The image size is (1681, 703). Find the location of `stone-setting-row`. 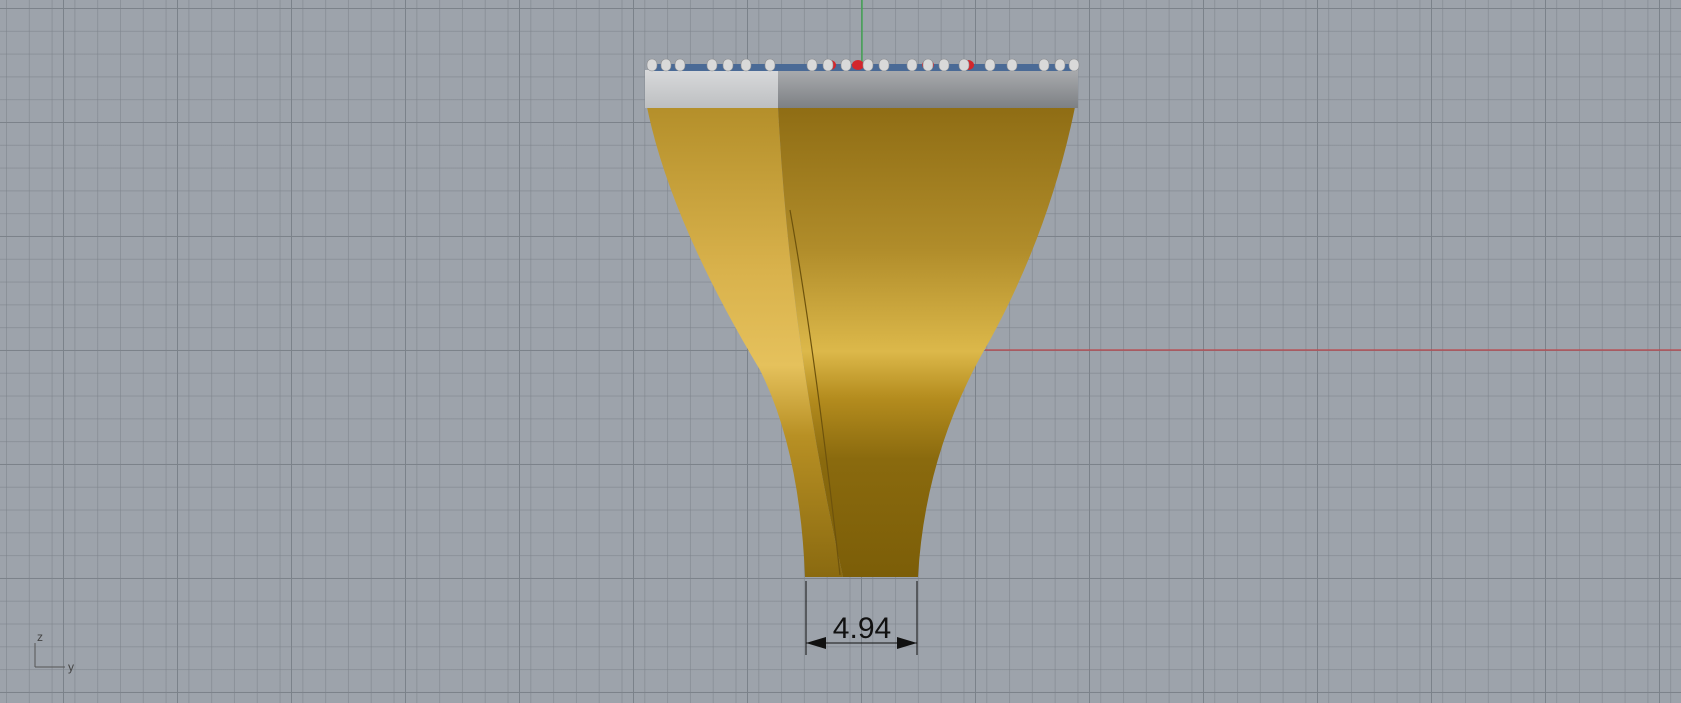

stone-setting-row is located at coordinates (863, 65).